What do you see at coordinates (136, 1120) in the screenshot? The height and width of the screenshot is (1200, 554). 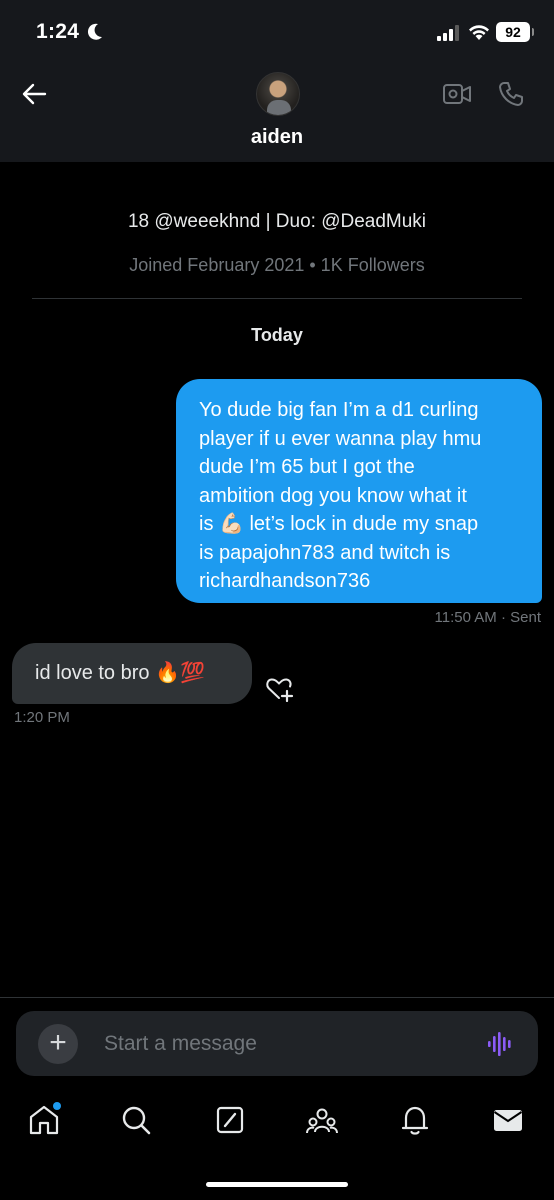 I see `search-icon` at bounding box center [136, 1120].